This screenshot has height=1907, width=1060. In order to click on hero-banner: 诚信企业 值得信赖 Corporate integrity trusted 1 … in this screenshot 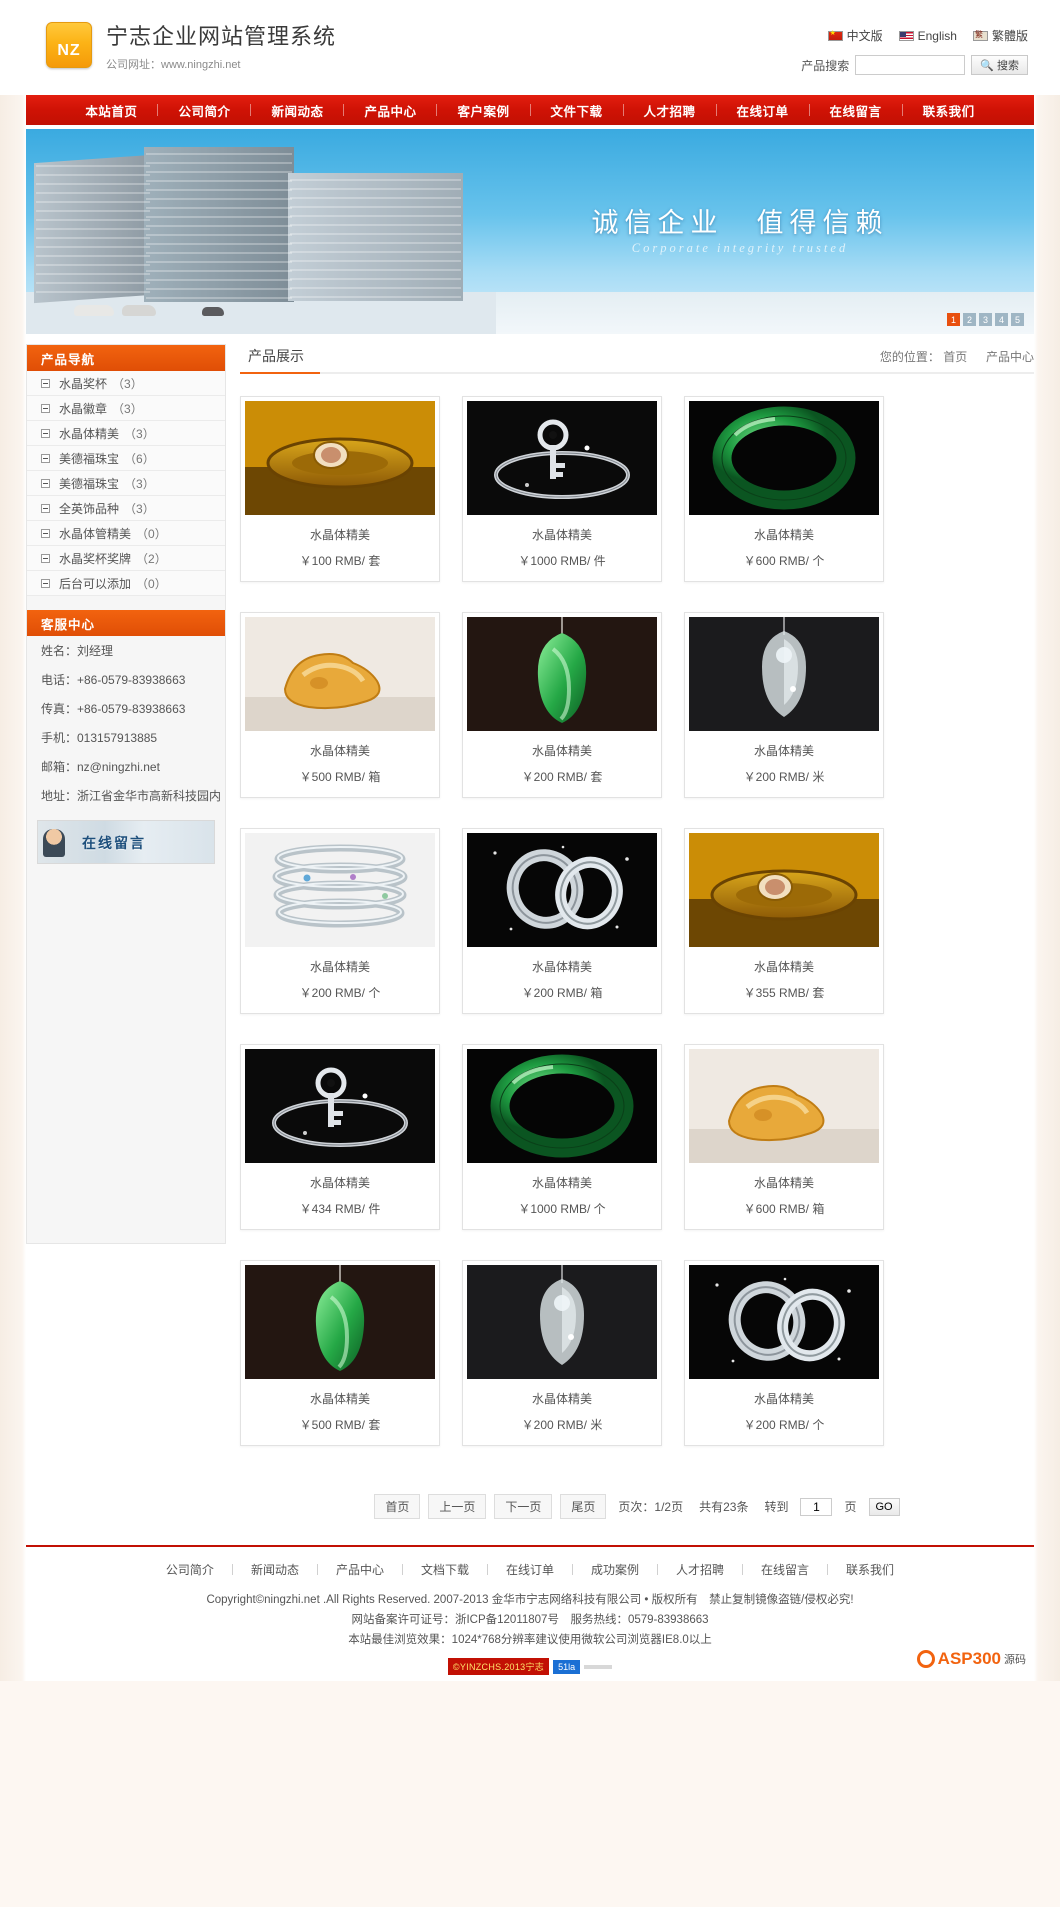, I will do `click(530, 231)`.